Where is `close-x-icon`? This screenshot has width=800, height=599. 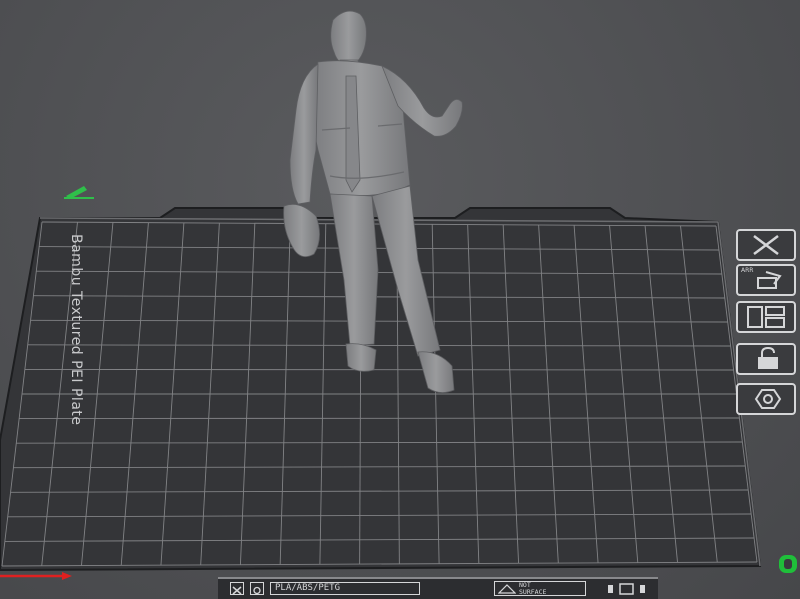
close-x-icon is located at coordinates (766, 245).